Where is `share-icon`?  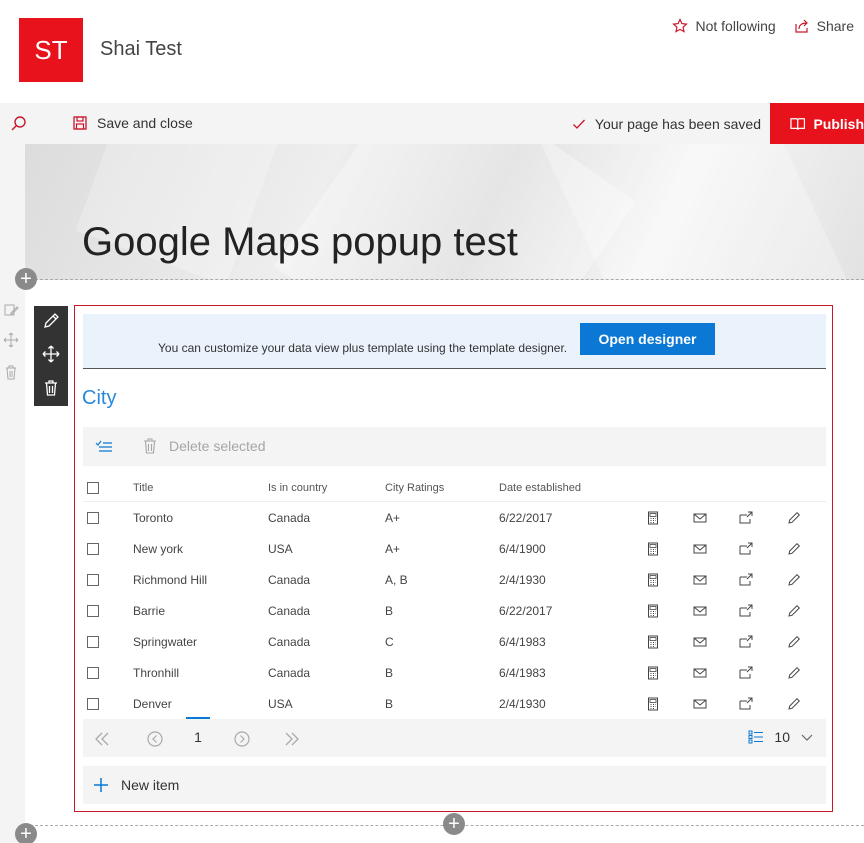
share-icon is located at coordinates (801, 26).